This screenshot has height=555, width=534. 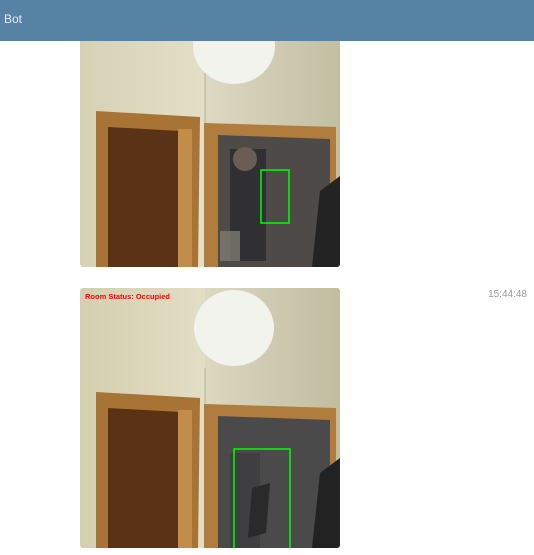 I want to click on room-status-overlay: Room Status: Occupied, so click(x=128, y=296).